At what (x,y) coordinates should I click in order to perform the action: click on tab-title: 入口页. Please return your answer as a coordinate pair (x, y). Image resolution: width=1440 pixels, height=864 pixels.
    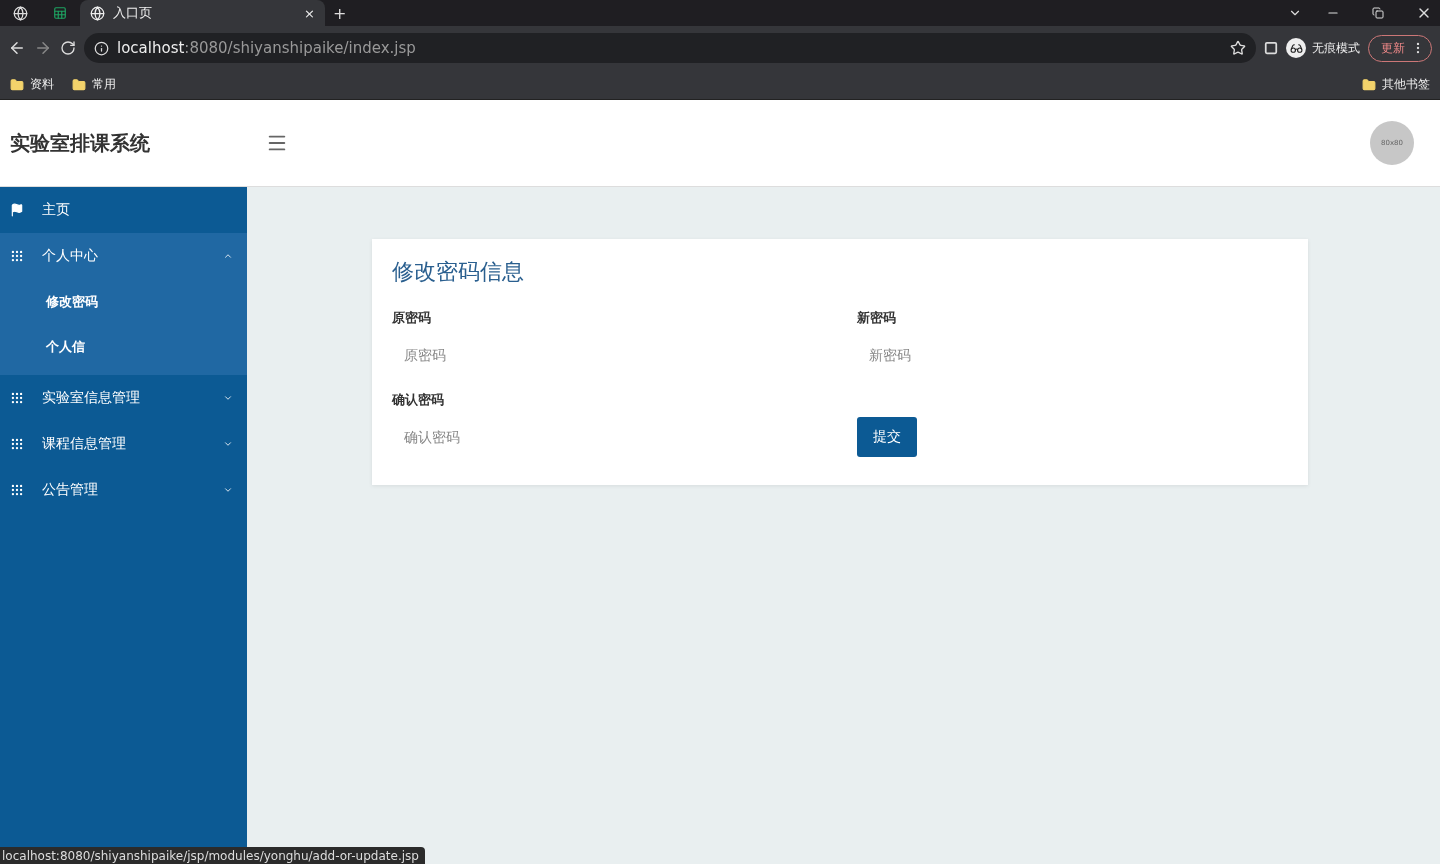
    Looking at the image, I should click on (133, 13).